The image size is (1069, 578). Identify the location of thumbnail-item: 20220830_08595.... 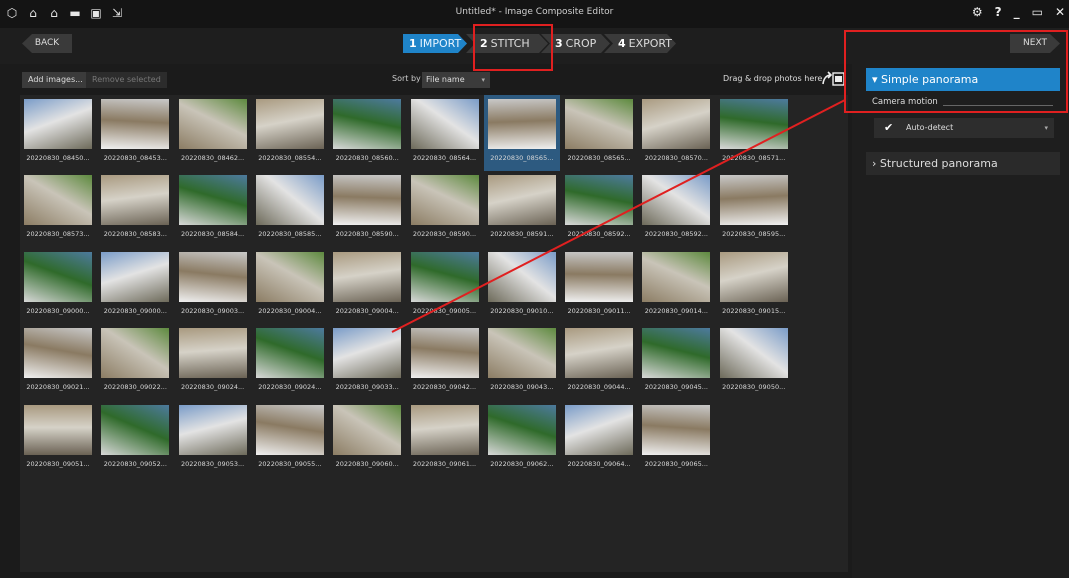
(754, 209).